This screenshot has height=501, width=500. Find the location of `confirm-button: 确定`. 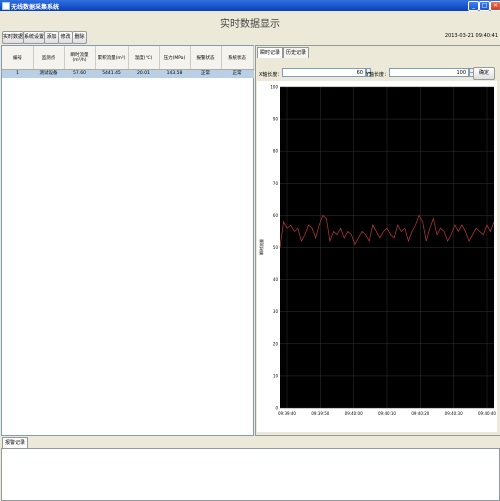

confirm-button: 确定 is located at coordinates (484, 73).